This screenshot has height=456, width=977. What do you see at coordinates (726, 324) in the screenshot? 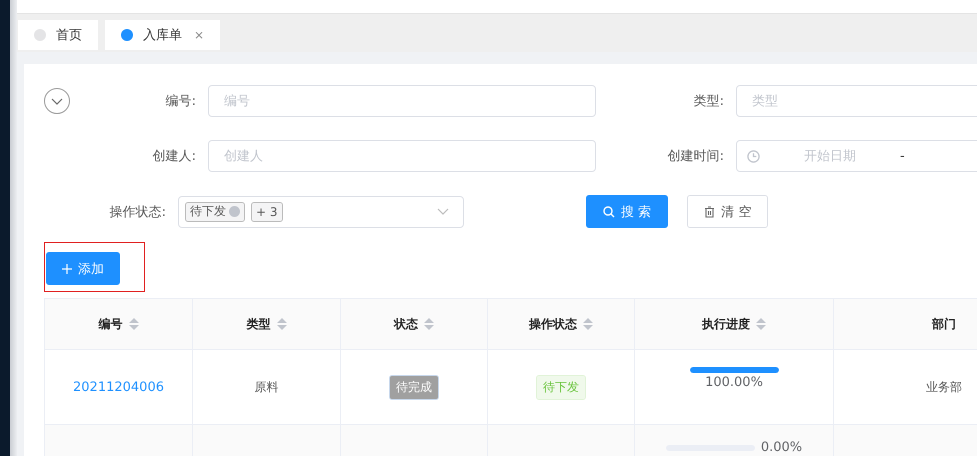
I see `column-title: 执行进度` at bounding box center [726, 324].